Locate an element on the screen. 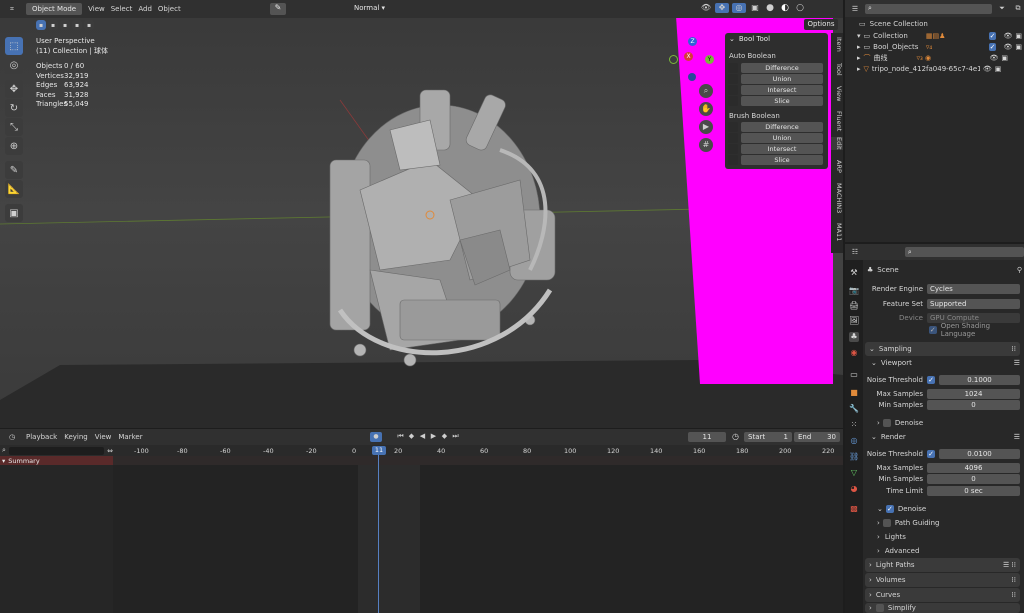  zoom-icon: ⌕ is located at coordinates (706, 91).